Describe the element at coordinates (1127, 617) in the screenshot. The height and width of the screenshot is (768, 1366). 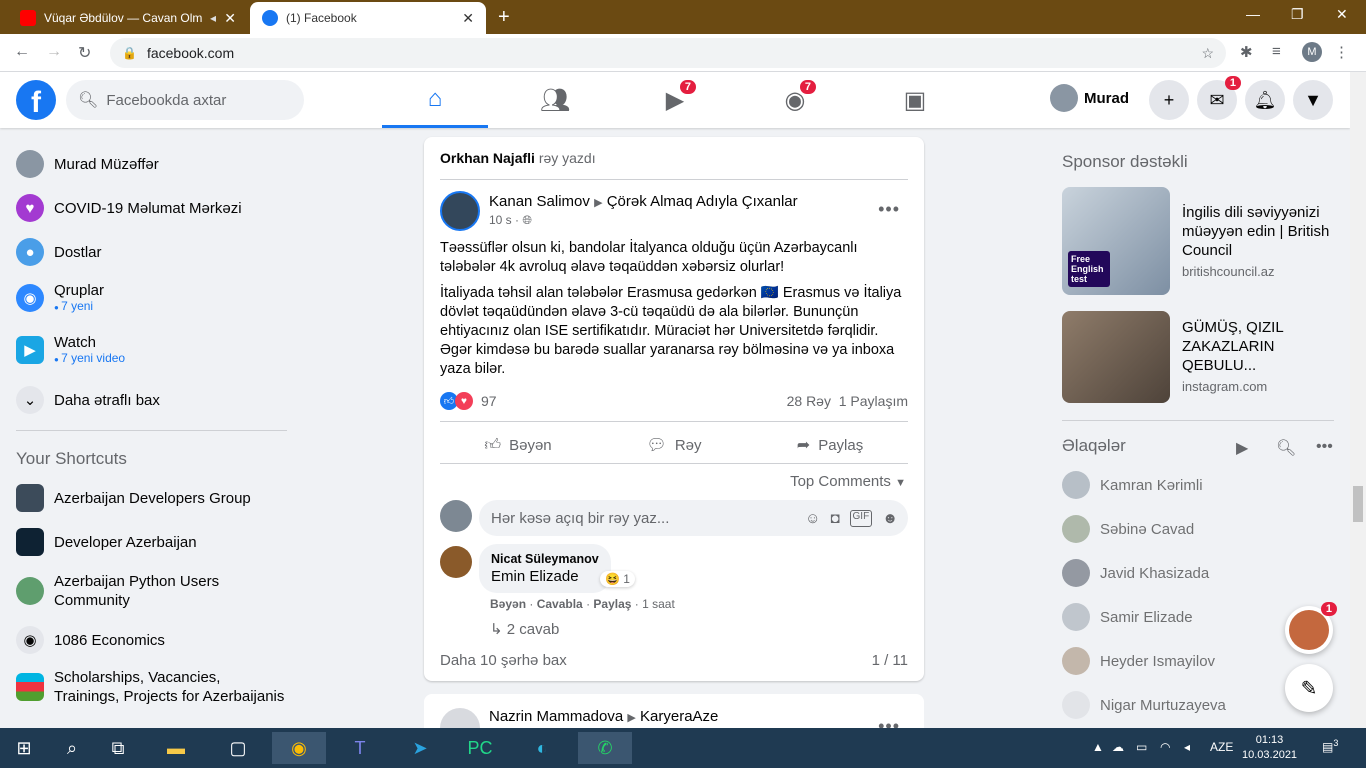
I see `contact-item: Samir Elizade` at that location.